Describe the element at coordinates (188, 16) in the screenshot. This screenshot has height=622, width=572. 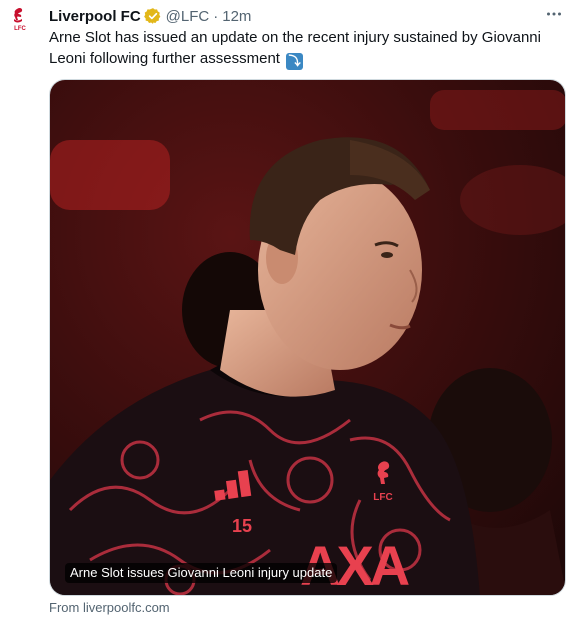
I see `account-handle: @LFC` at that location.